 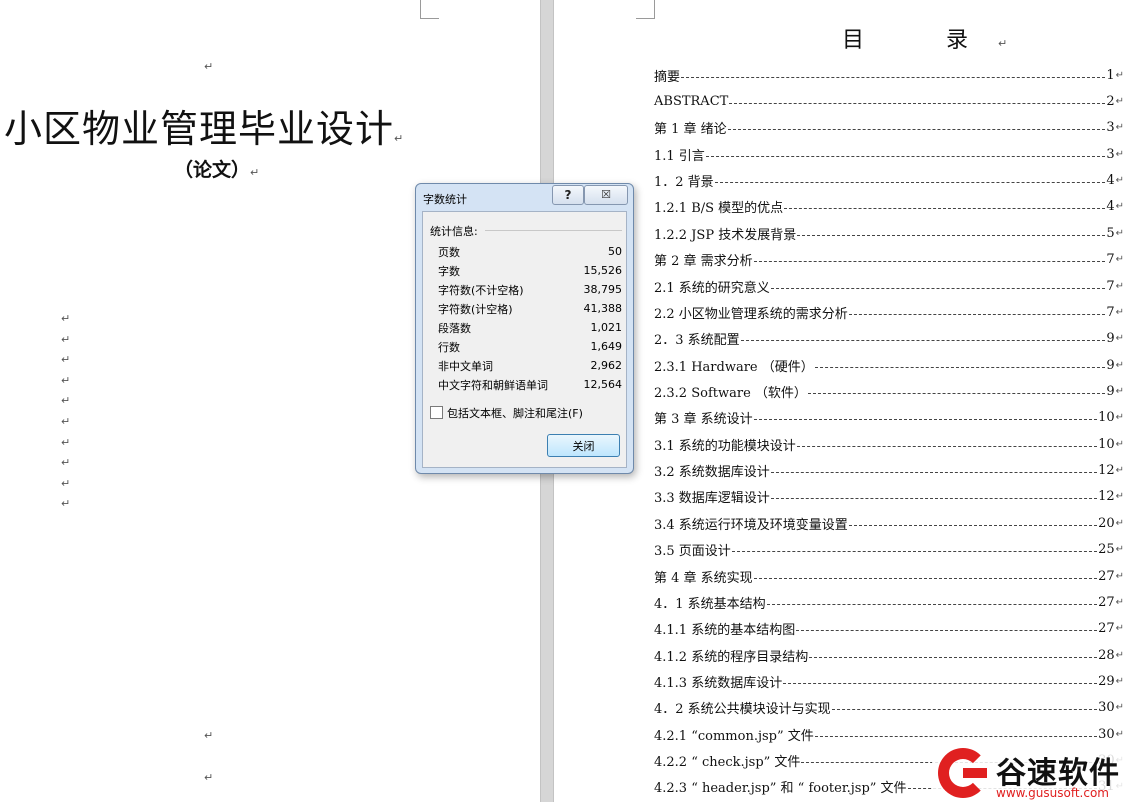 What do you see at coordinates (889, 470) in the screenshot?
I see `toc-entry: 3.2 系统数据库设计 12 ↵` at bounding box center [889, 470].